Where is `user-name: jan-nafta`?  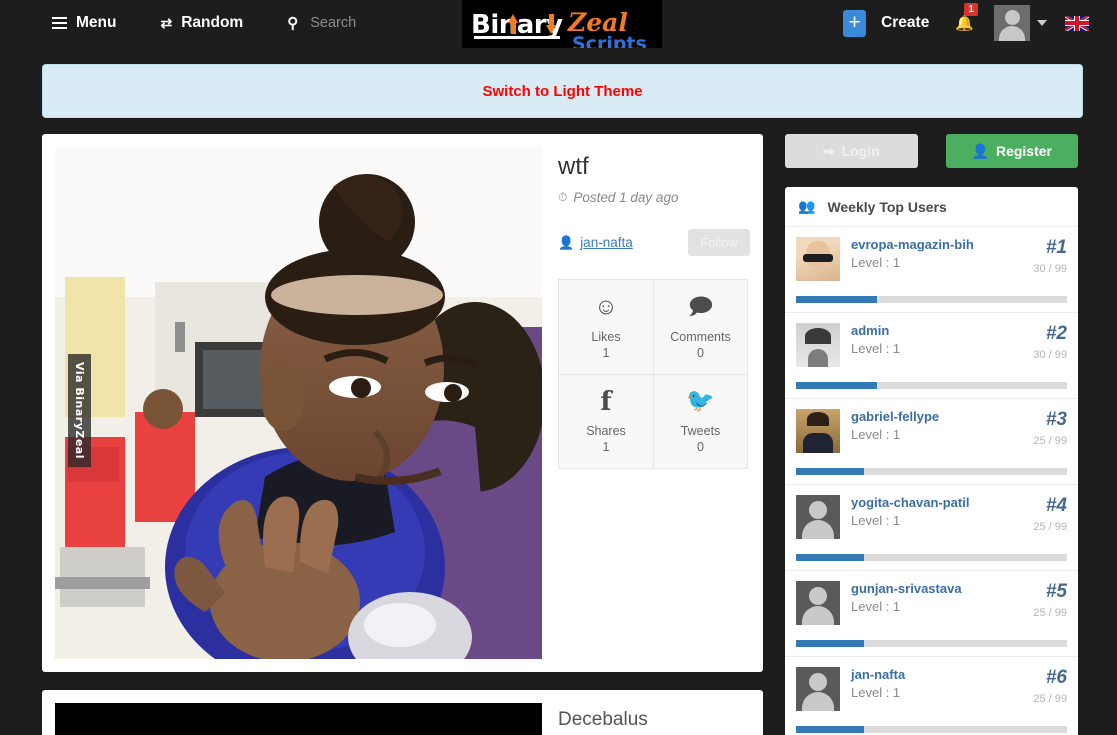 user-name: jan-nafta is located at coordinates (927, 674).